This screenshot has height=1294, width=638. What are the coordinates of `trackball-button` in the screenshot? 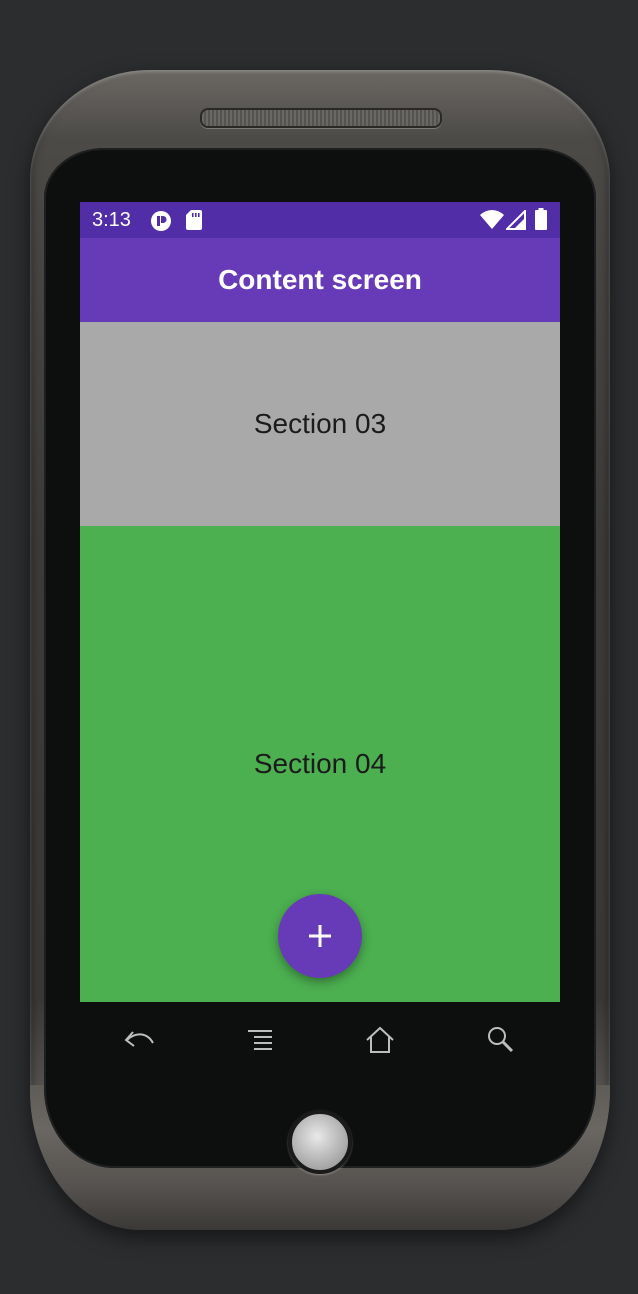 It's located at (320, 1142).